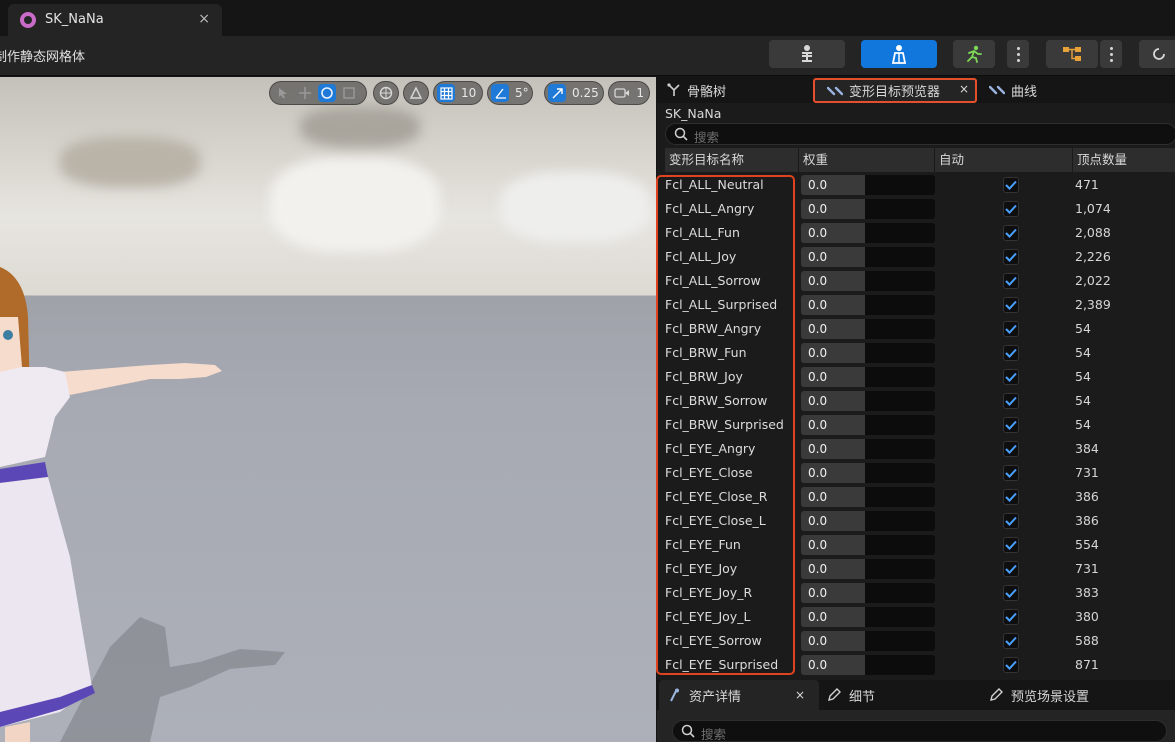 The width and height of the screenshot is (1175, 742). I want to click on table-row: Fcl_ALL_Fun 0.0 2,088, so click(920, 233).